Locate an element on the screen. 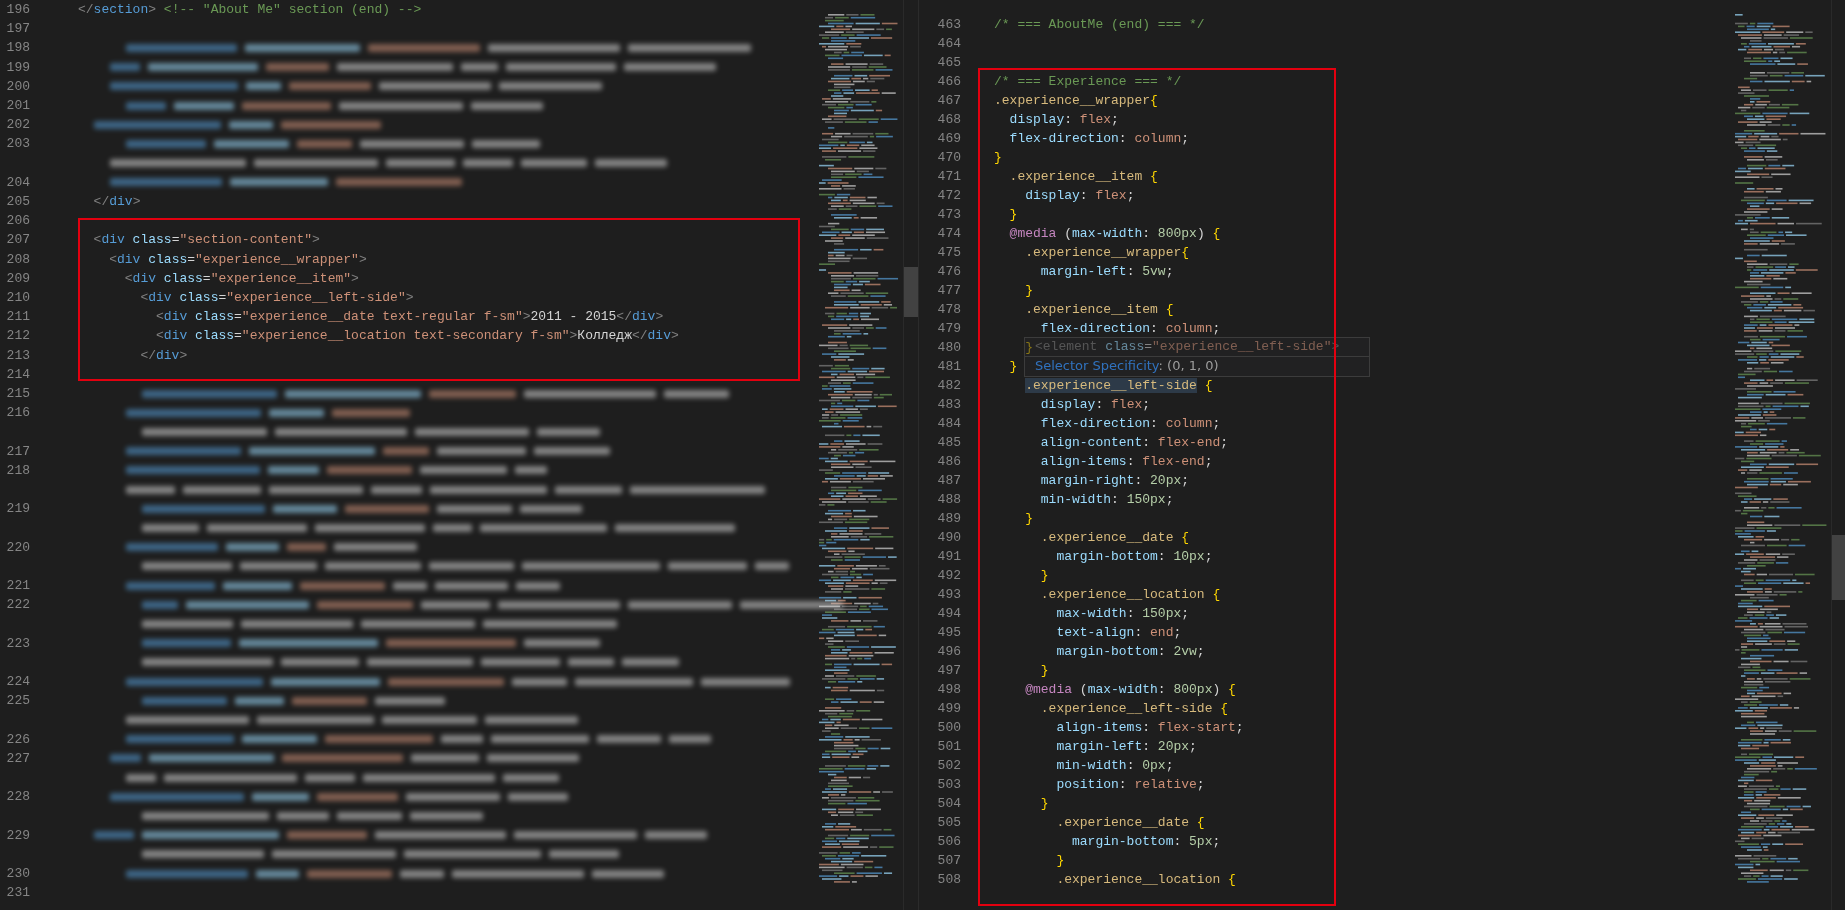  line-number: 206 is located at coordinates (17, 221).